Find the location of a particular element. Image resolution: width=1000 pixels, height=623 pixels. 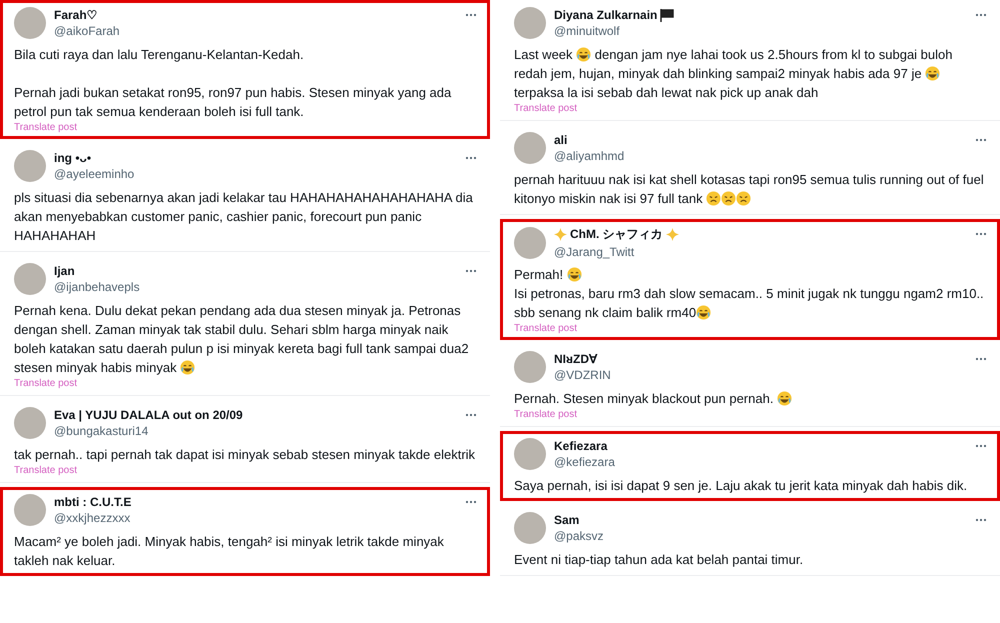

user-handle: @VDZRIN is located at coordinates (760, 375).